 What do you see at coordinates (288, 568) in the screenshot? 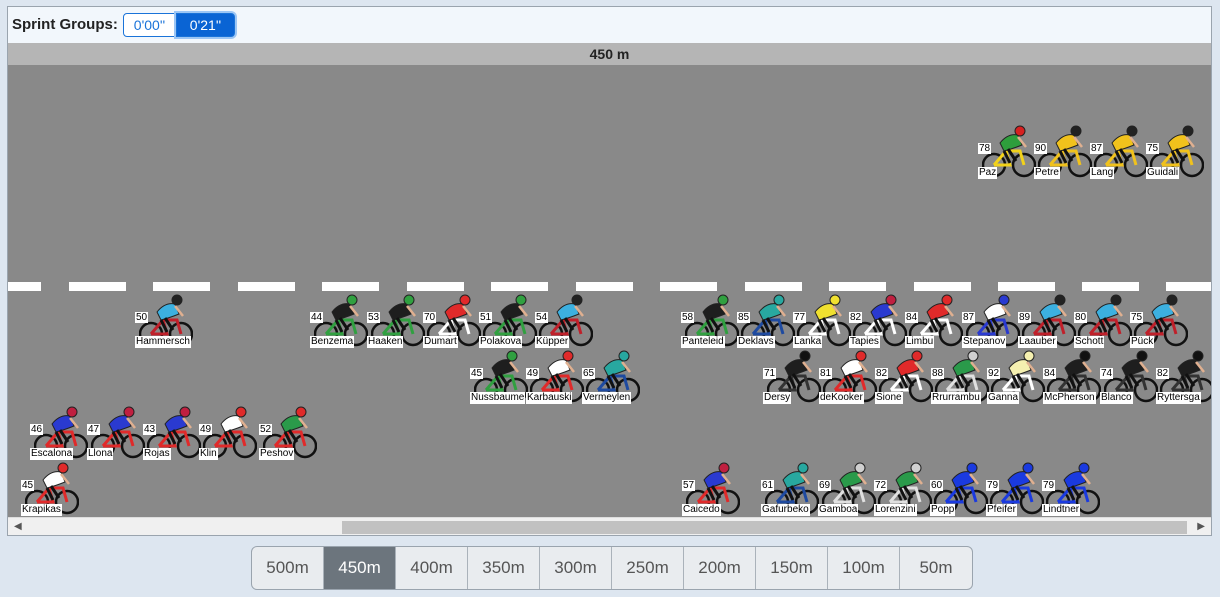
I see `distance-button-500m: 500m` at bounding box center [288, 568].